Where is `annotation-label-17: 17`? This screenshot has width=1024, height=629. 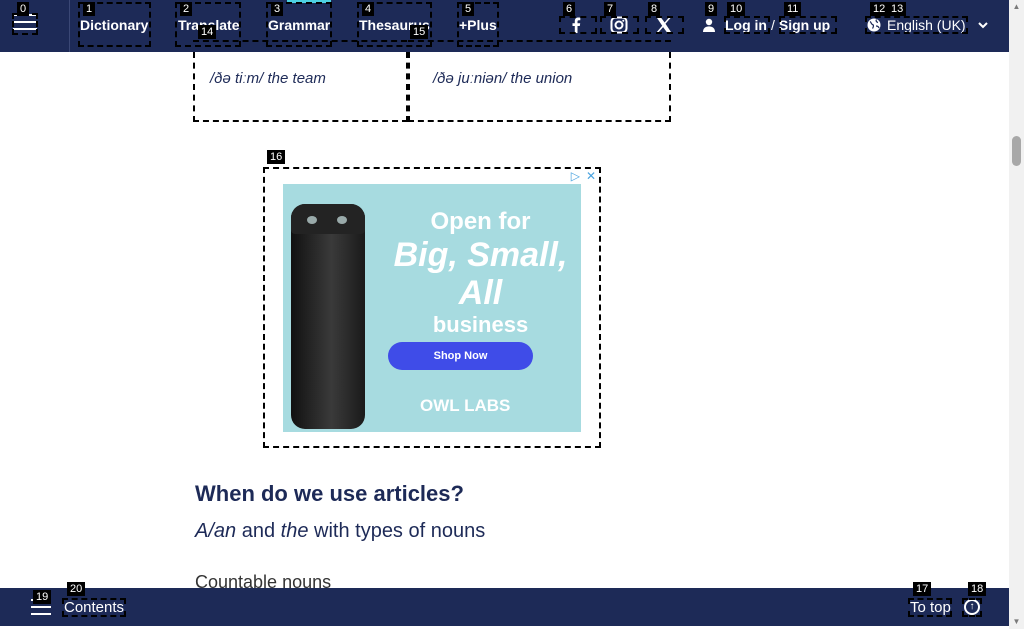
annotation-label-17: 17 is located at coordinates (922, 589).